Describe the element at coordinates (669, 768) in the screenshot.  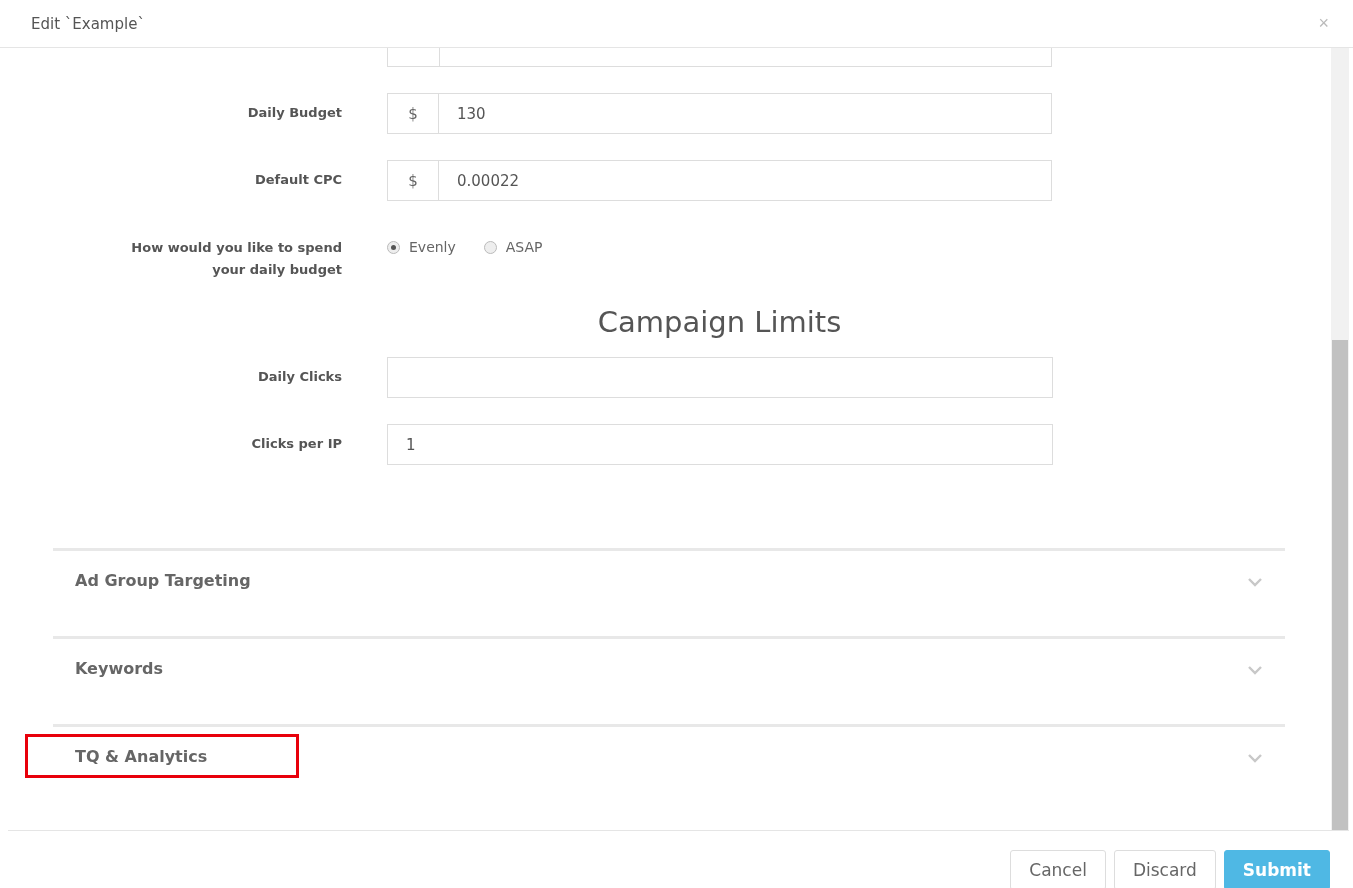
I see `accordion-section: TQ & Analytics` at that location.